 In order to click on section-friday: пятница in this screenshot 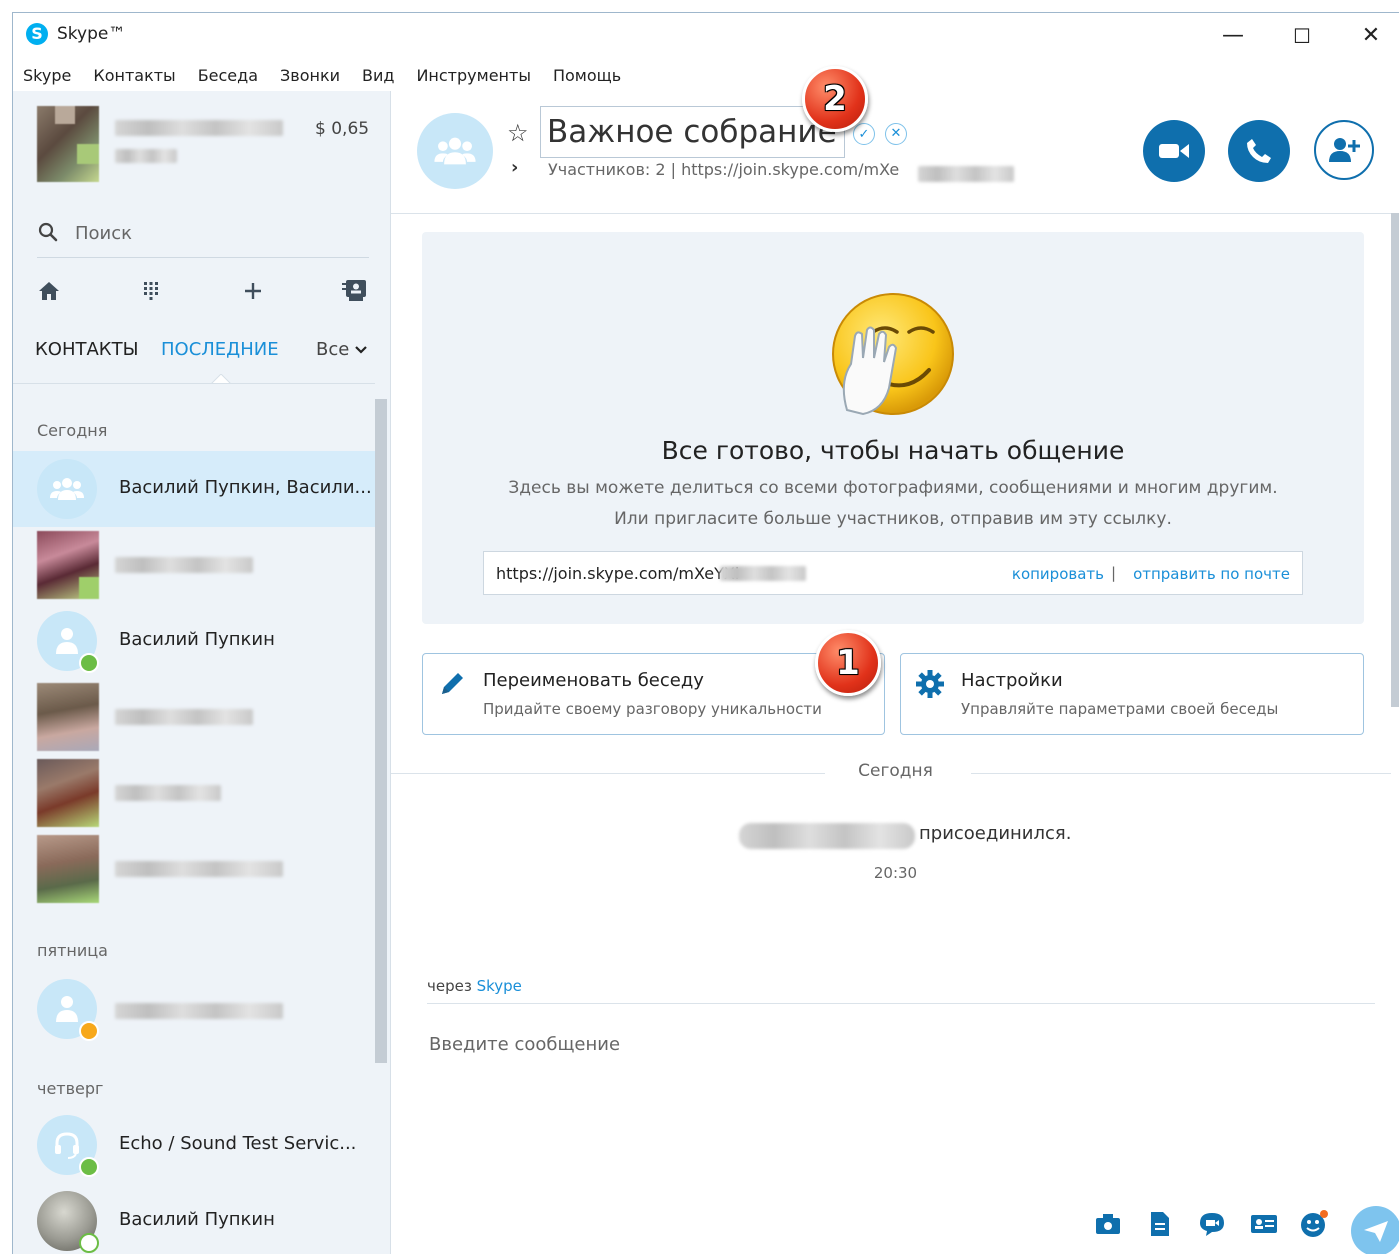, I will do `click(72, 950)`.